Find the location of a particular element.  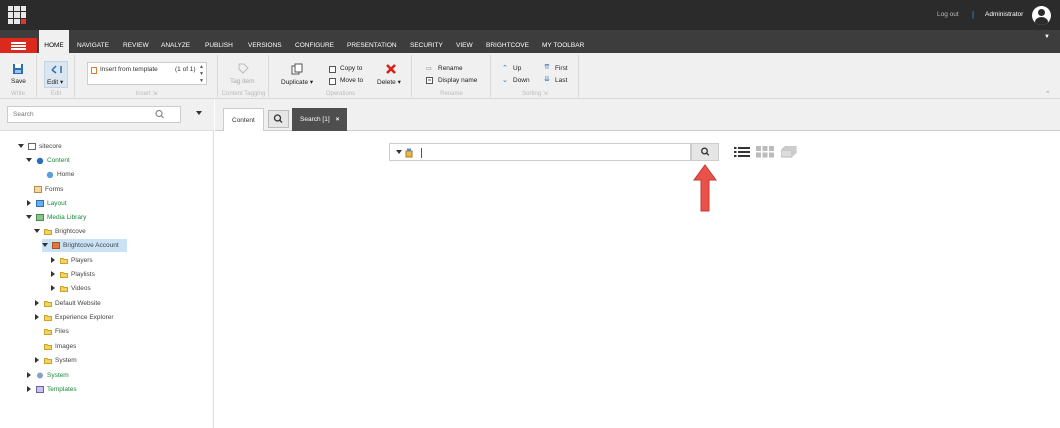

search-text-input is located at coordinates (421, 153).